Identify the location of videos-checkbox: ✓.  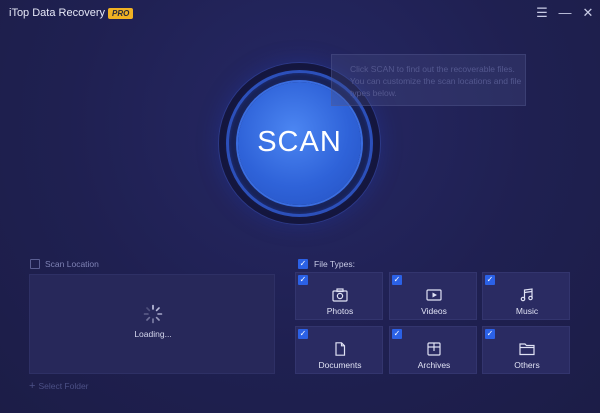
(397, 280).